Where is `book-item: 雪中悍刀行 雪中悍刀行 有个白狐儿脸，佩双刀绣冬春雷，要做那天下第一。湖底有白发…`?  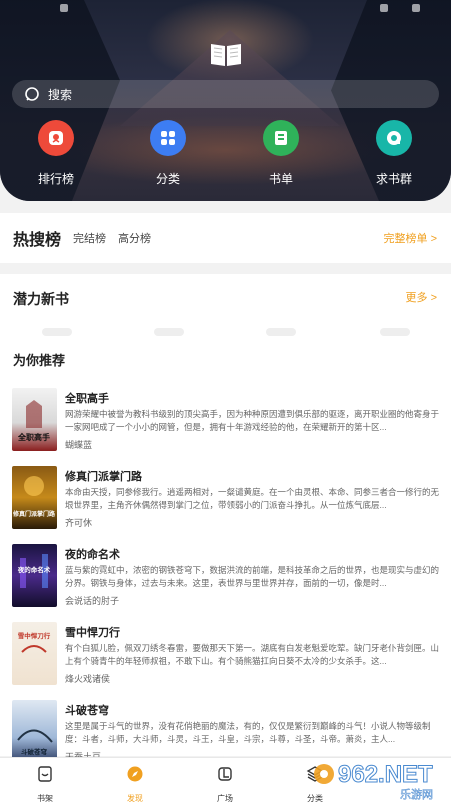
book-item: 雪中悍刀行 雪中悍刀行 有个白狐儿脸，佩双刀绣冬春雷，要做那天下第一。湖底有白发… is located at coordinates (225, 657).